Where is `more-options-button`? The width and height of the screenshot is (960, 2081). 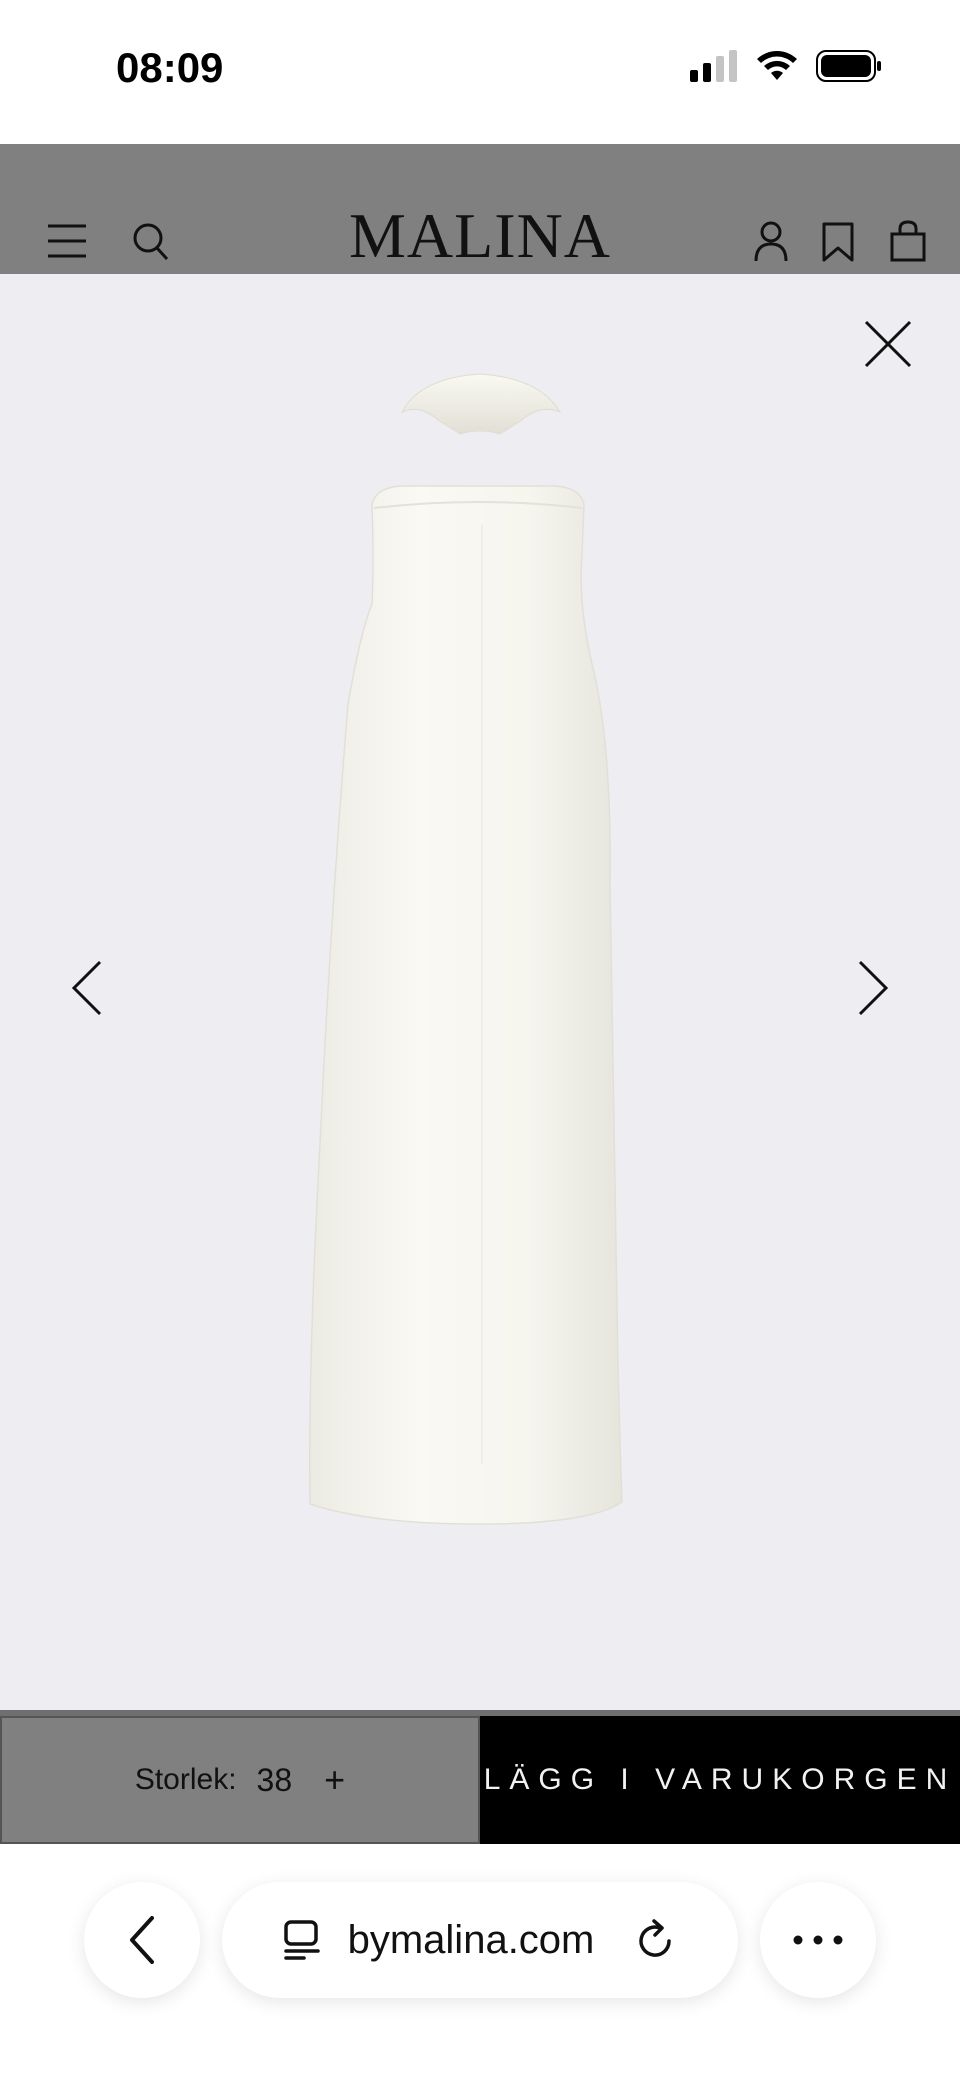 more-options-button is located at coordinates (818, 1940).